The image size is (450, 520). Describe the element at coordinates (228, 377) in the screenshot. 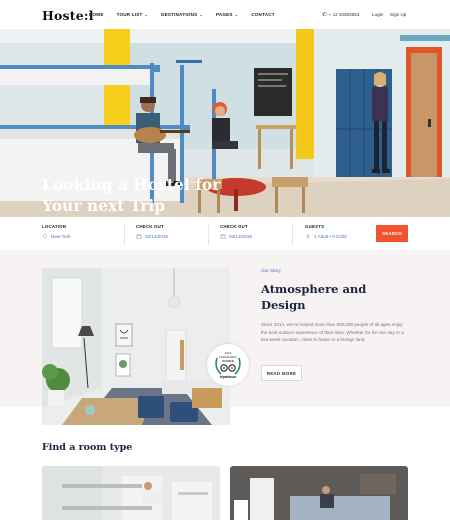

I see `award-brand: tripadvisor` at that location.